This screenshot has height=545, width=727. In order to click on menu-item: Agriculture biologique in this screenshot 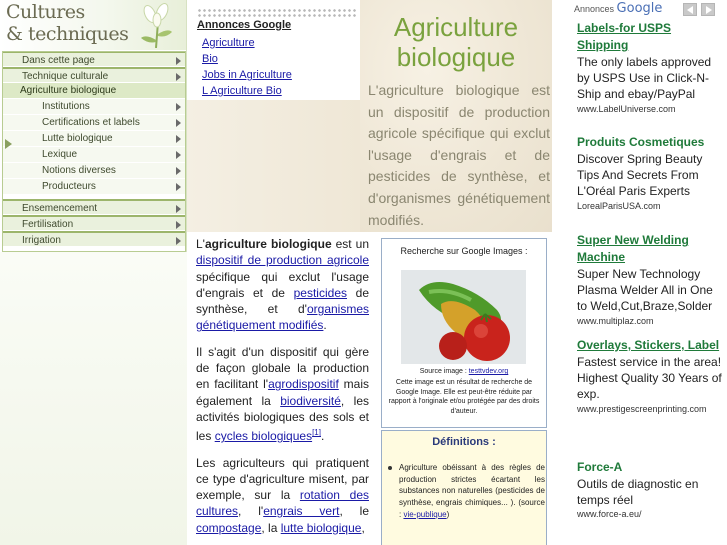, I will do `click(94, 91)`.